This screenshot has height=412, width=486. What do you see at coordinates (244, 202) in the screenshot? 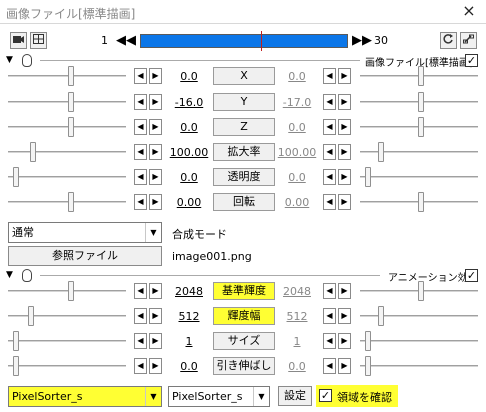
I see `param-button: 回転` at bounding box center [244, 202].